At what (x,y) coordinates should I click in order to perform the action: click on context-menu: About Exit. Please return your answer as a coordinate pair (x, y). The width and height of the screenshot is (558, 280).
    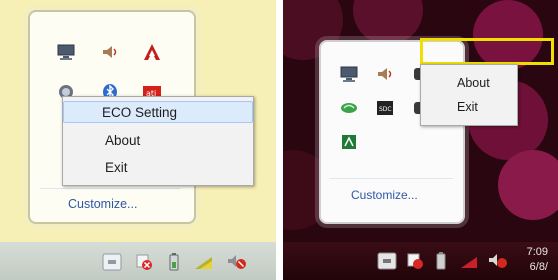
    Looking at the image, I should click on (469, 95).